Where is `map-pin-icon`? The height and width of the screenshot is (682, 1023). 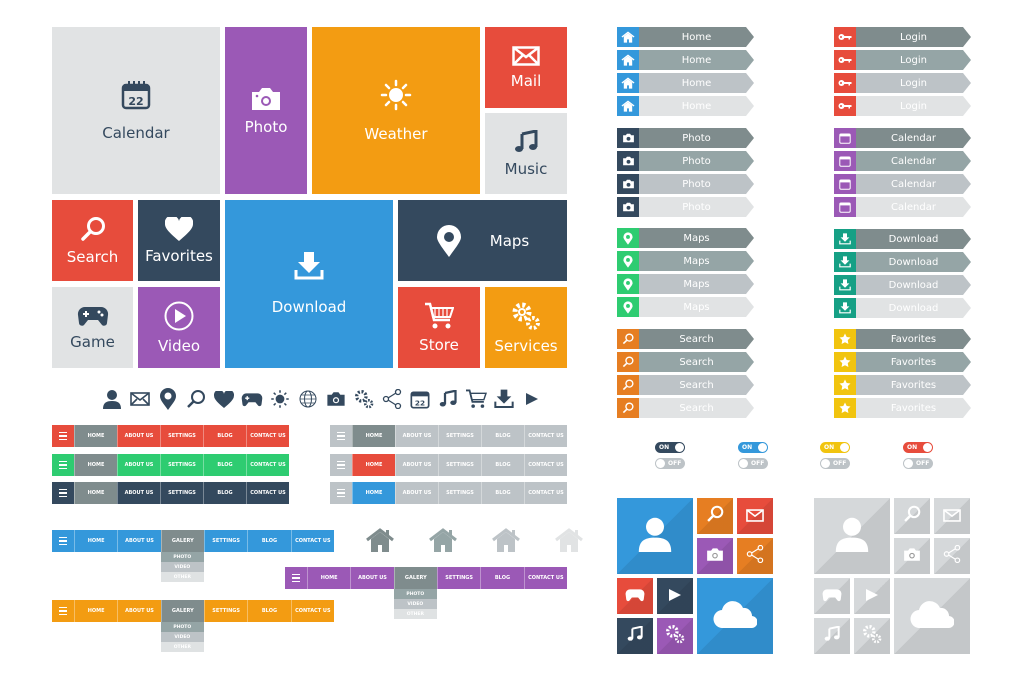 map-pin-icon is located at coordinates (168, 399).